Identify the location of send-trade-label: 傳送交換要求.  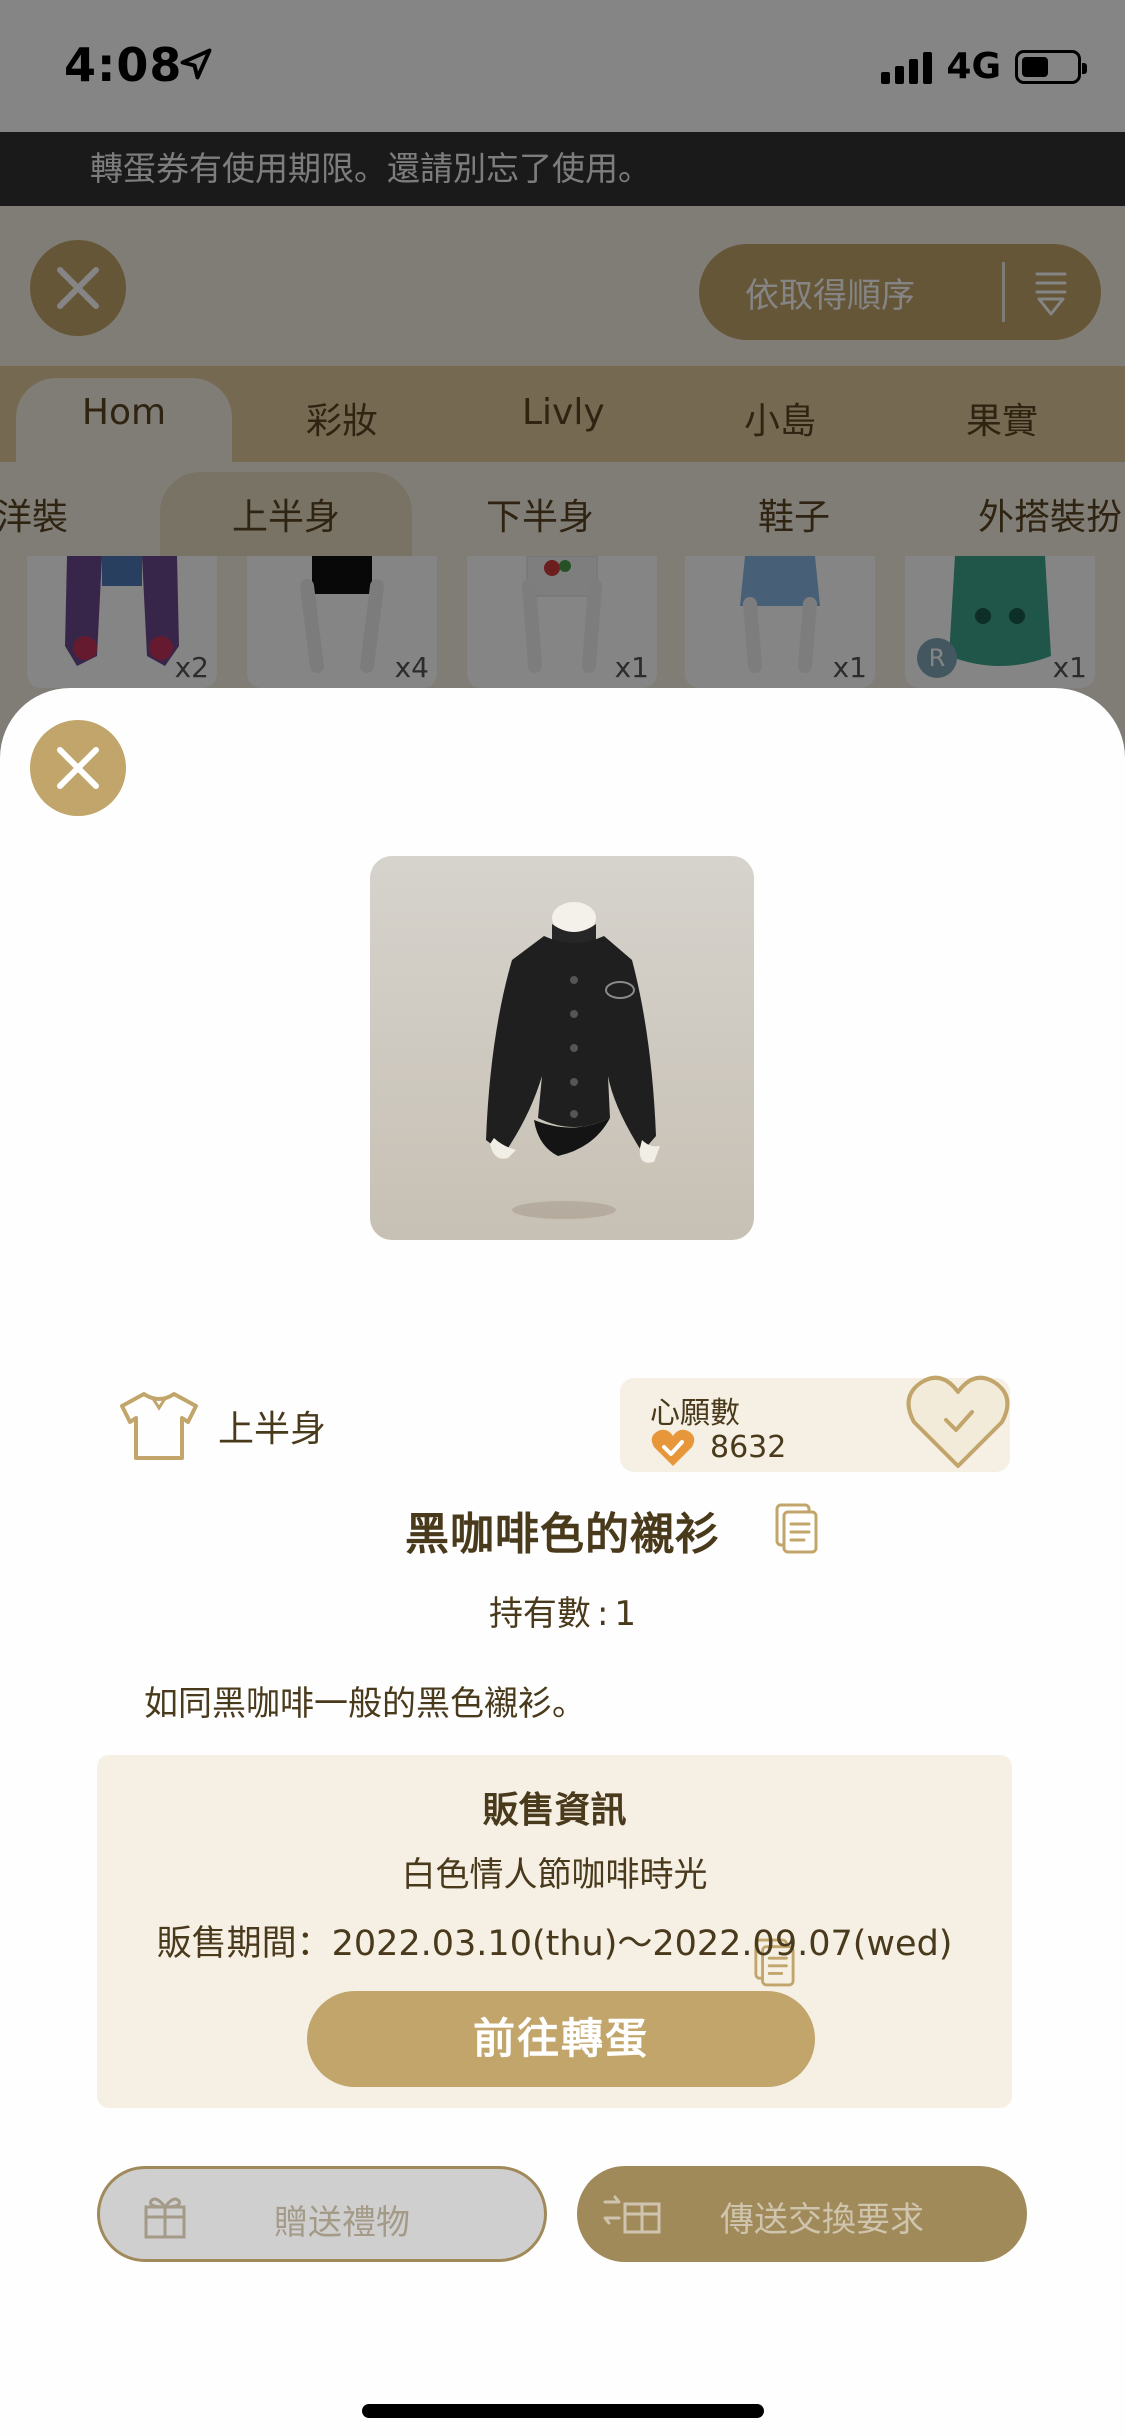
(822, 2220).